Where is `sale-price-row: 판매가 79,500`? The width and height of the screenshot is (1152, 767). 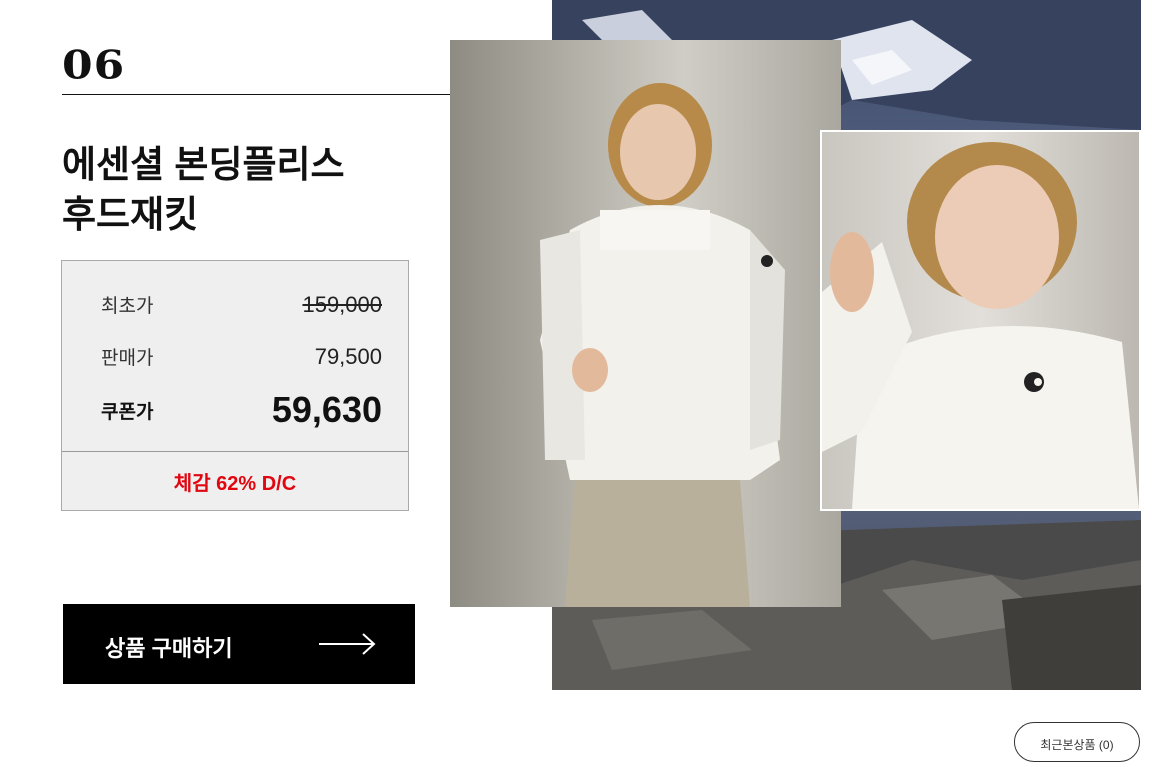
sale-price-row: 판매가 79,500 is located at coordinates (241, 356).